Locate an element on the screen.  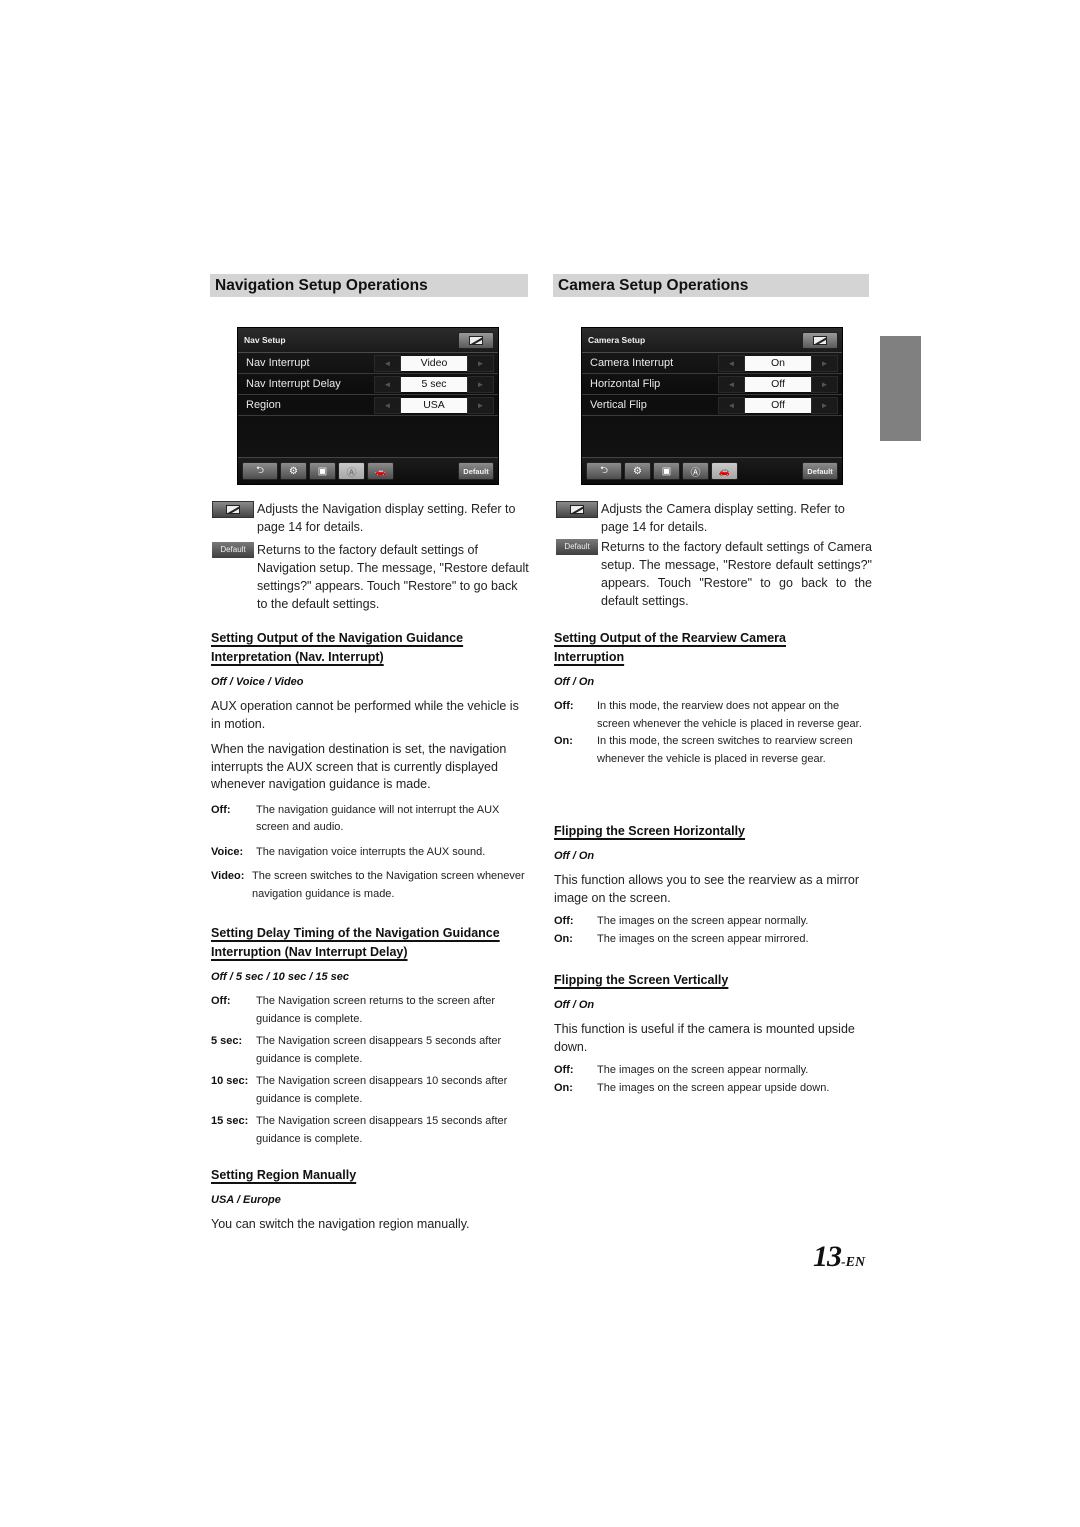
value-selector: ◄ Off ► is located at coordinates (778, 384).